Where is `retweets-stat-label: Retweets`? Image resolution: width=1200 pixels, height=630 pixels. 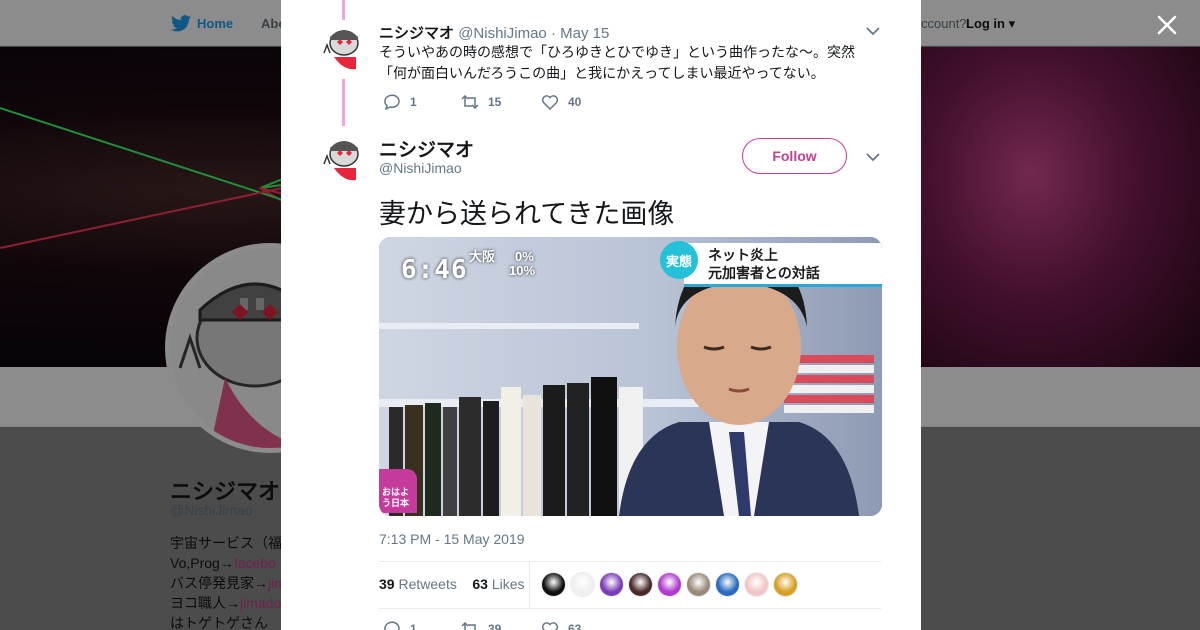 retweets-stat-label: Retweets is located at coordinates (427, 584).